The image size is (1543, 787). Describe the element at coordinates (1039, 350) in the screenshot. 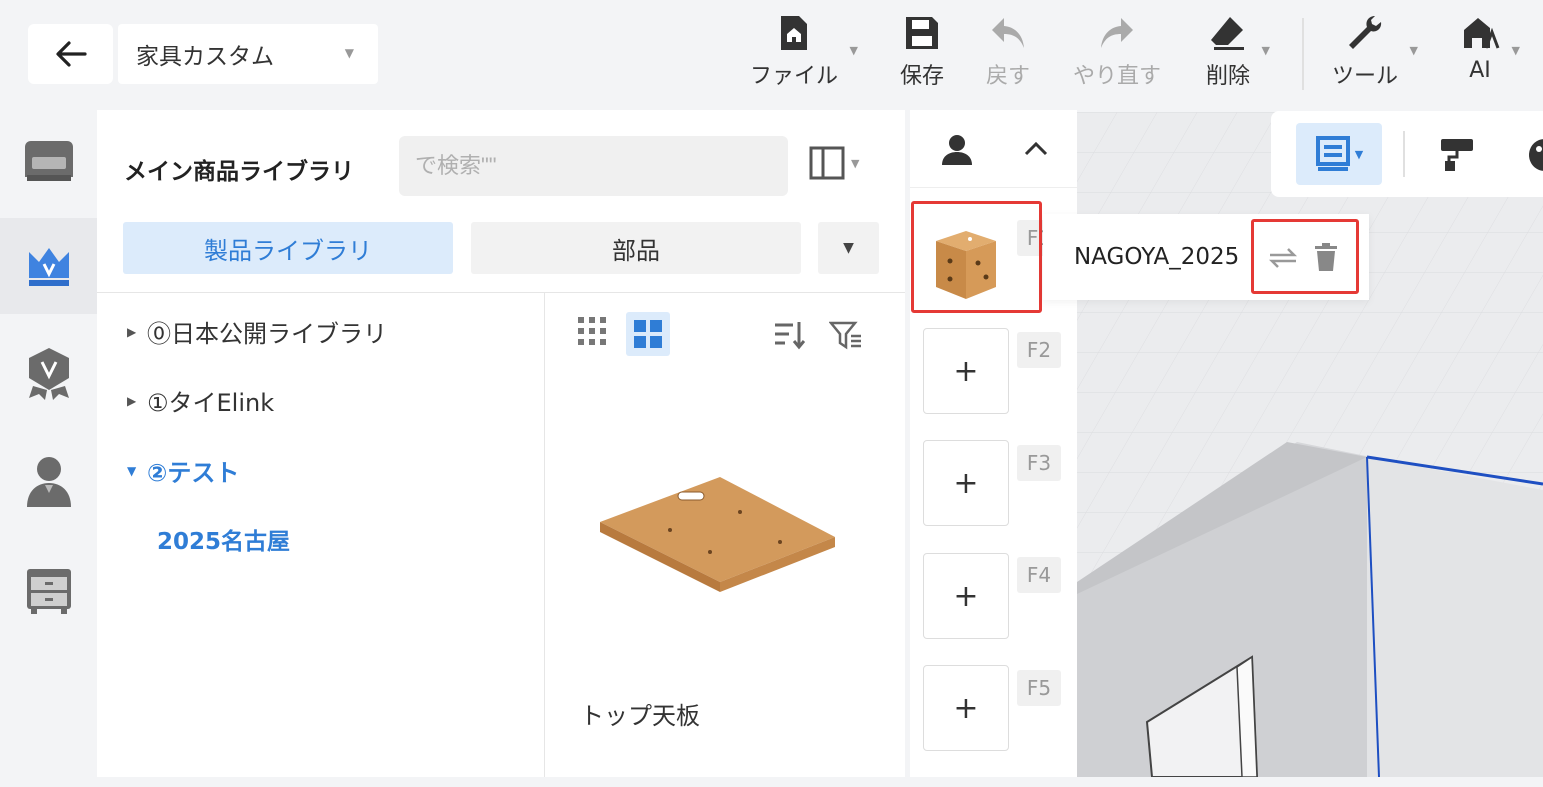

I see `floor-key-f2: F2` at that location.